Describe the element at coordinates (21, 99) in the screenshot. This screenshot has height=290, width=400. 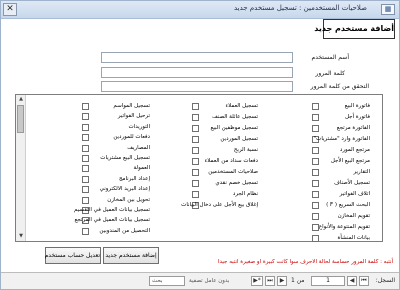
I see `scroll-up-icon: ▲` at that location.